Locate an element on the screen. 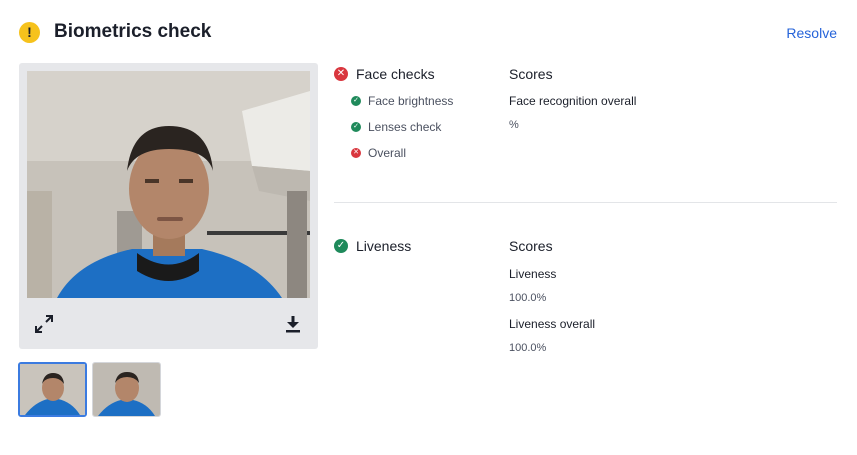  liveness-overall-label: Liveness overall is located at coordinates (552, 324).